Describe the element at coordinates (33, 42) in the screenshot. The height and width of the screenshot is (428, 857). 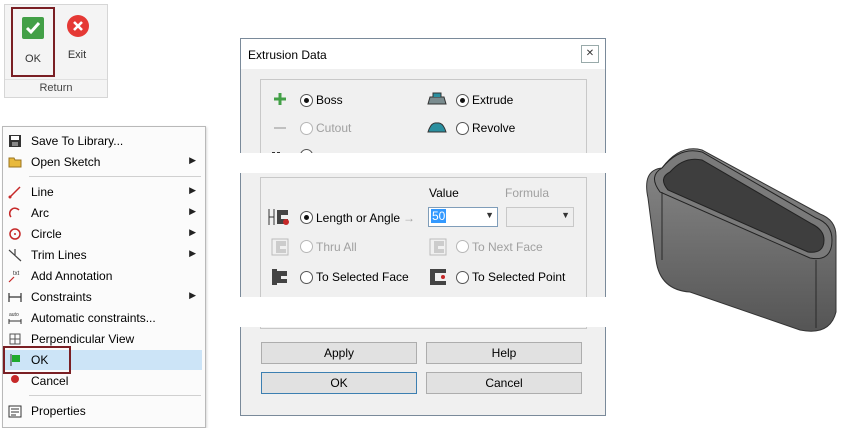
I see `ribbon-ok-button: OK` at that location.